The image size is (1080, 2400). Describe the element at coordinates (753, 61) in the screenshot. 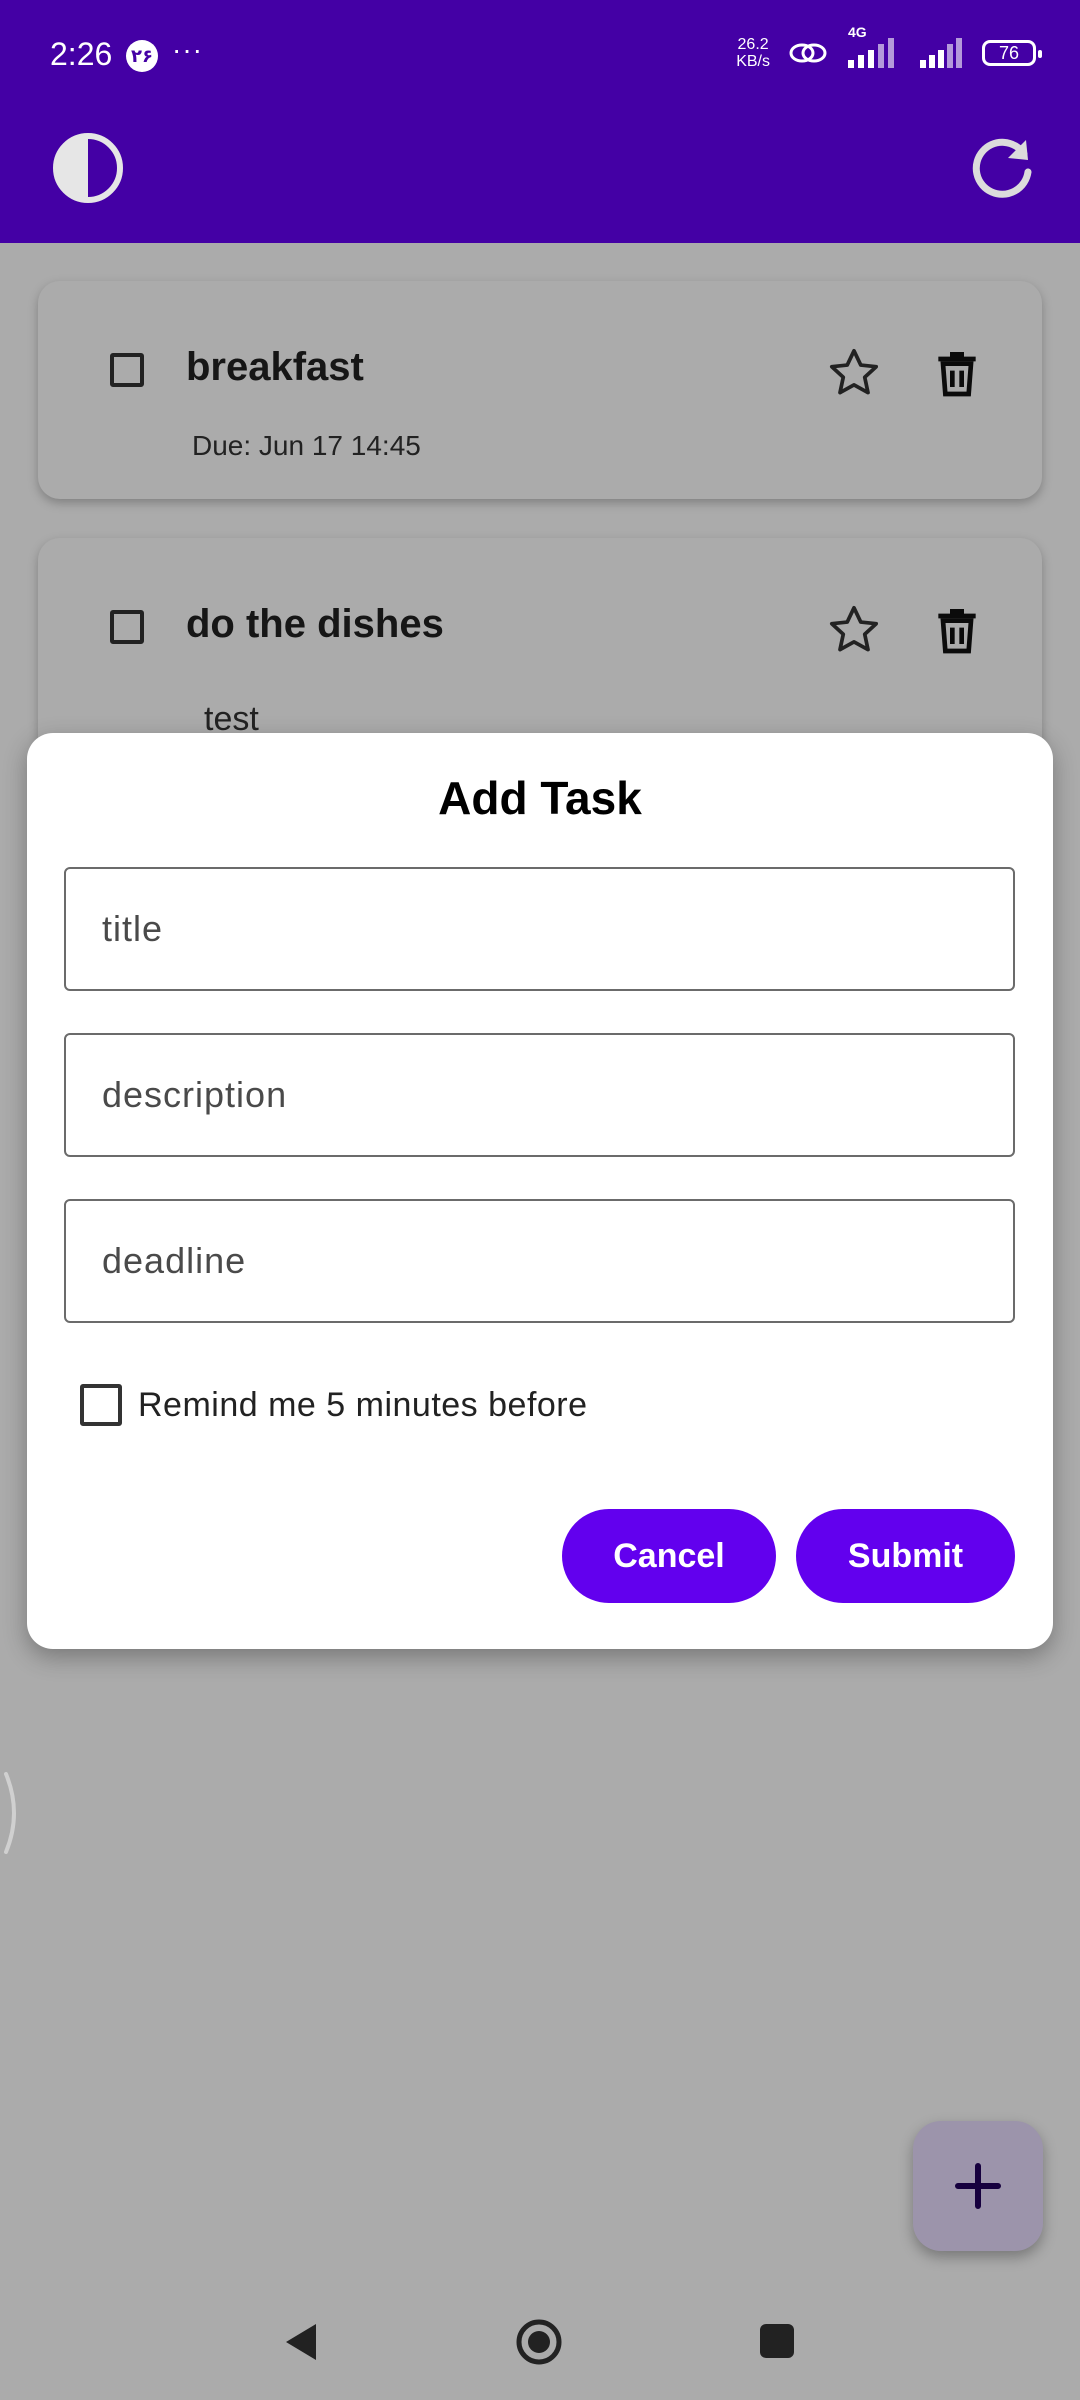

I see `network-speed-unit: KB/s` at that location.